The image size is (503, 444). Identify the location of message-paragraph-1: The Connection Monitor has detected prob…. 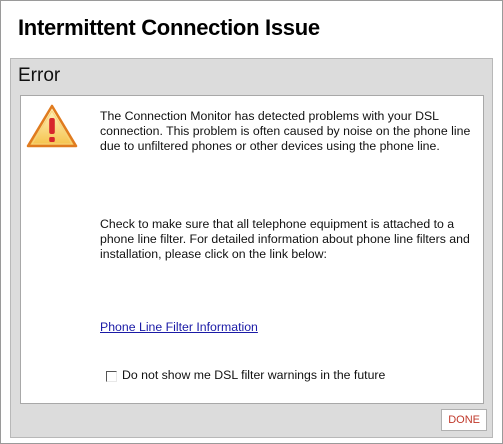
(285, 131).